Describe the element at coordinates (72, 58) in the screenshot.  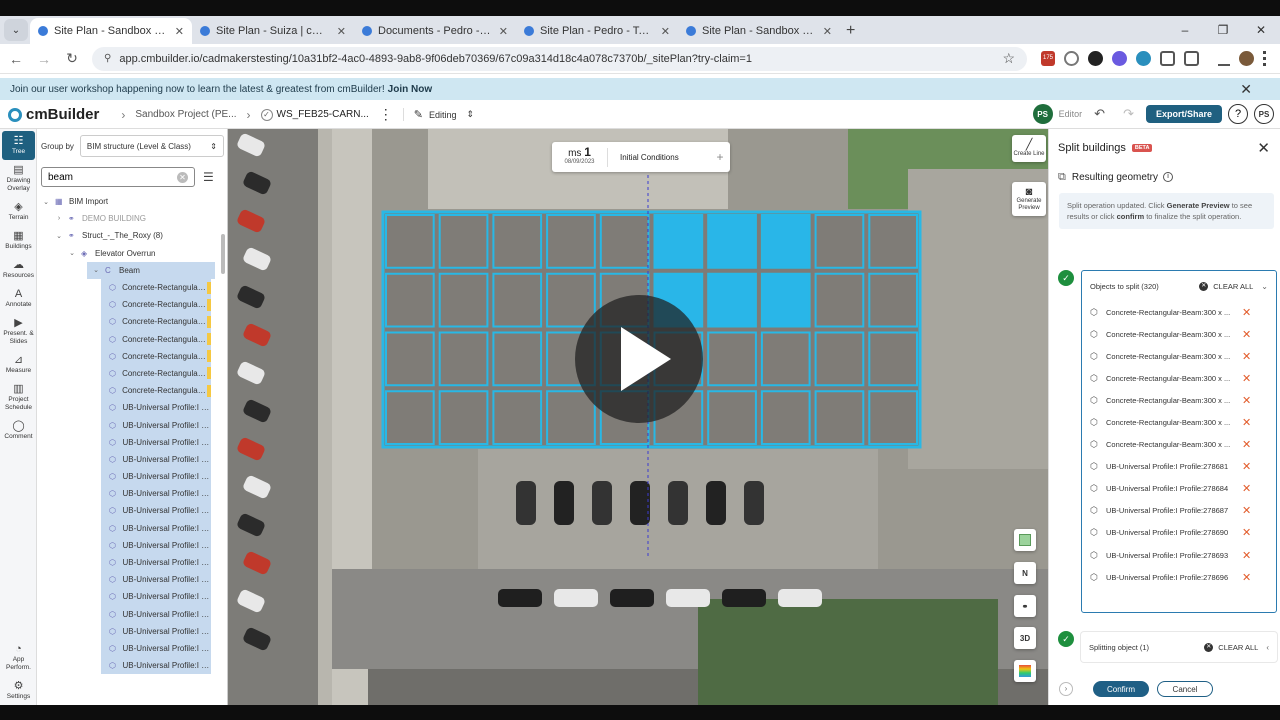
I see `reload-icon: ↻` at that location.